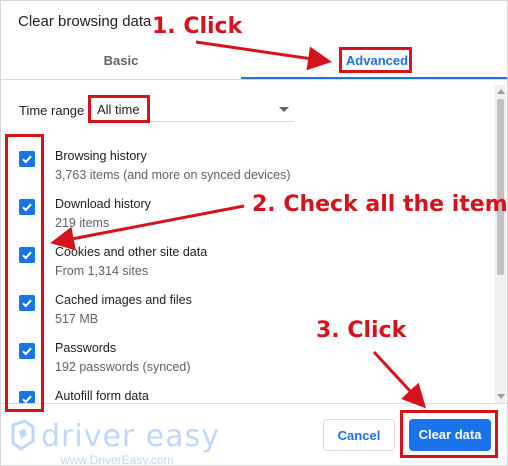  Describe the element at coordinates (119, 109) in the screenshot. I see `highlight-time-range` at that location.